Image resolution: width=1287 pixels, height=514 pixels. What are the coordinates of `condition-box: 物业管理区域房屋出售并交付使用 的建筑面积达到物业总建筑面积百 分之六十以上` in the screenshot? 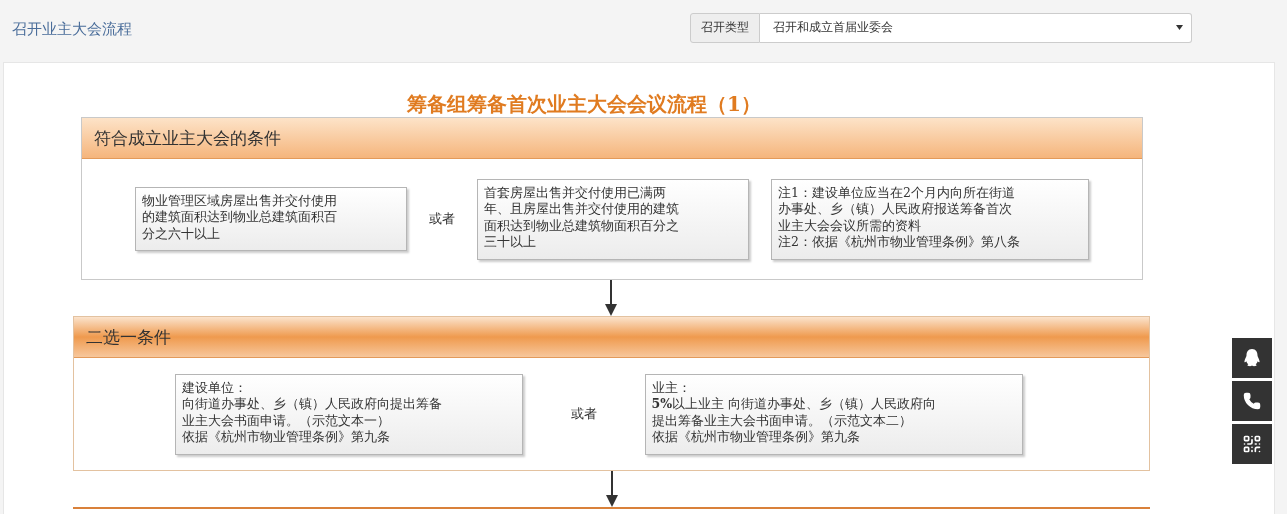 It's located at (271, 219).